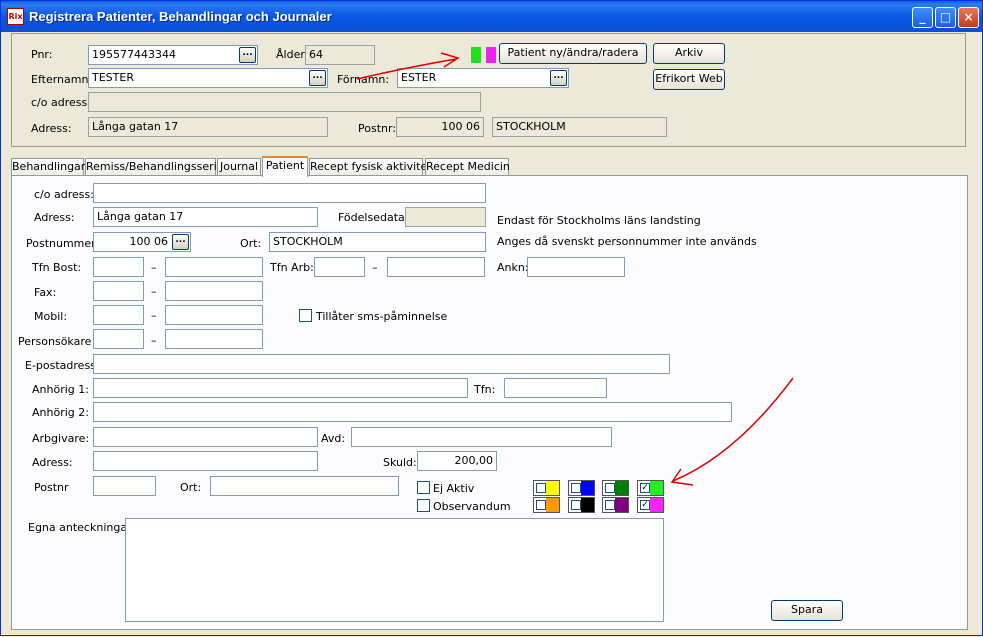  What do you see at coordinates (406, 69) in the screenshot?
I see `annotation-arrow-status` at bounding box center [406, 69].